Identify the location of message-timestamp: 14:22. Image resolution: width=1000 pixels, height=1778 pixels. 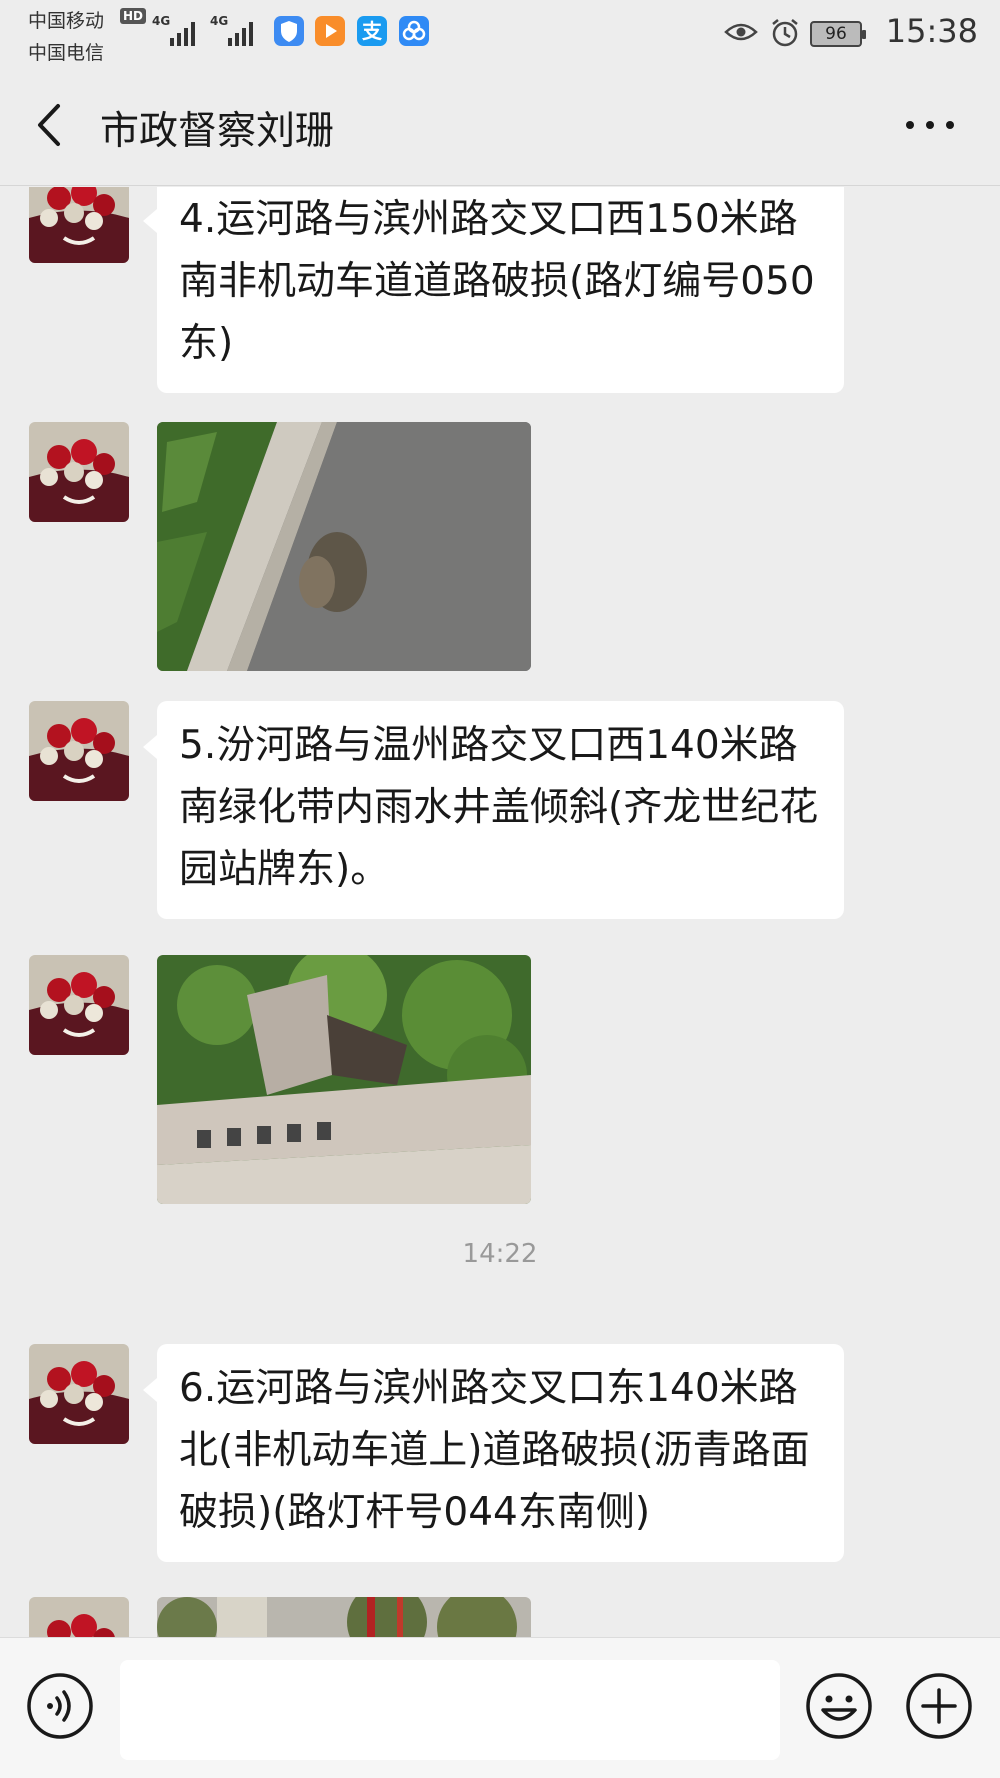
(500, 1254).